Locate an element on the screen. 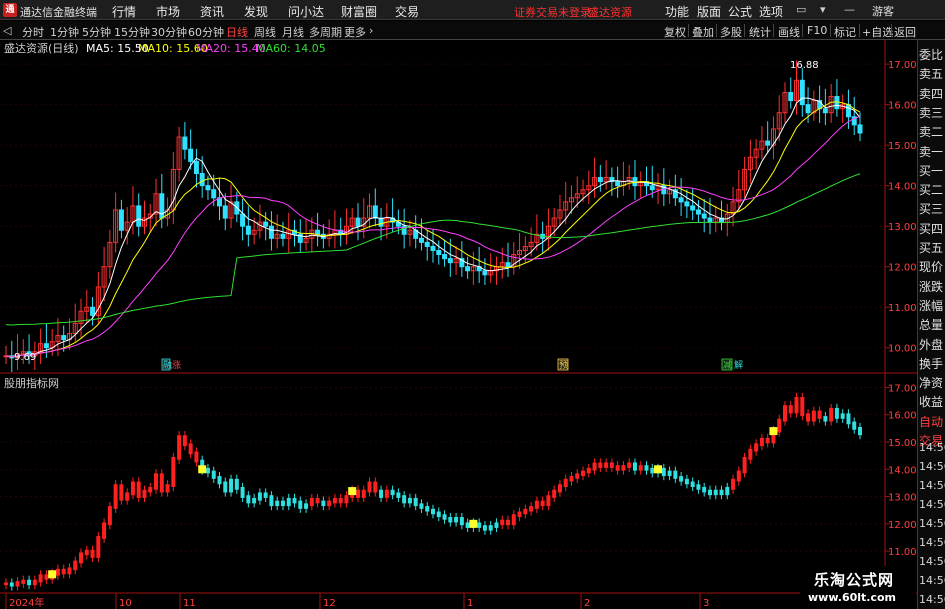 The image size is (945, 609). side-panel-item-0: 委比 is located at coordinates (932, 55).